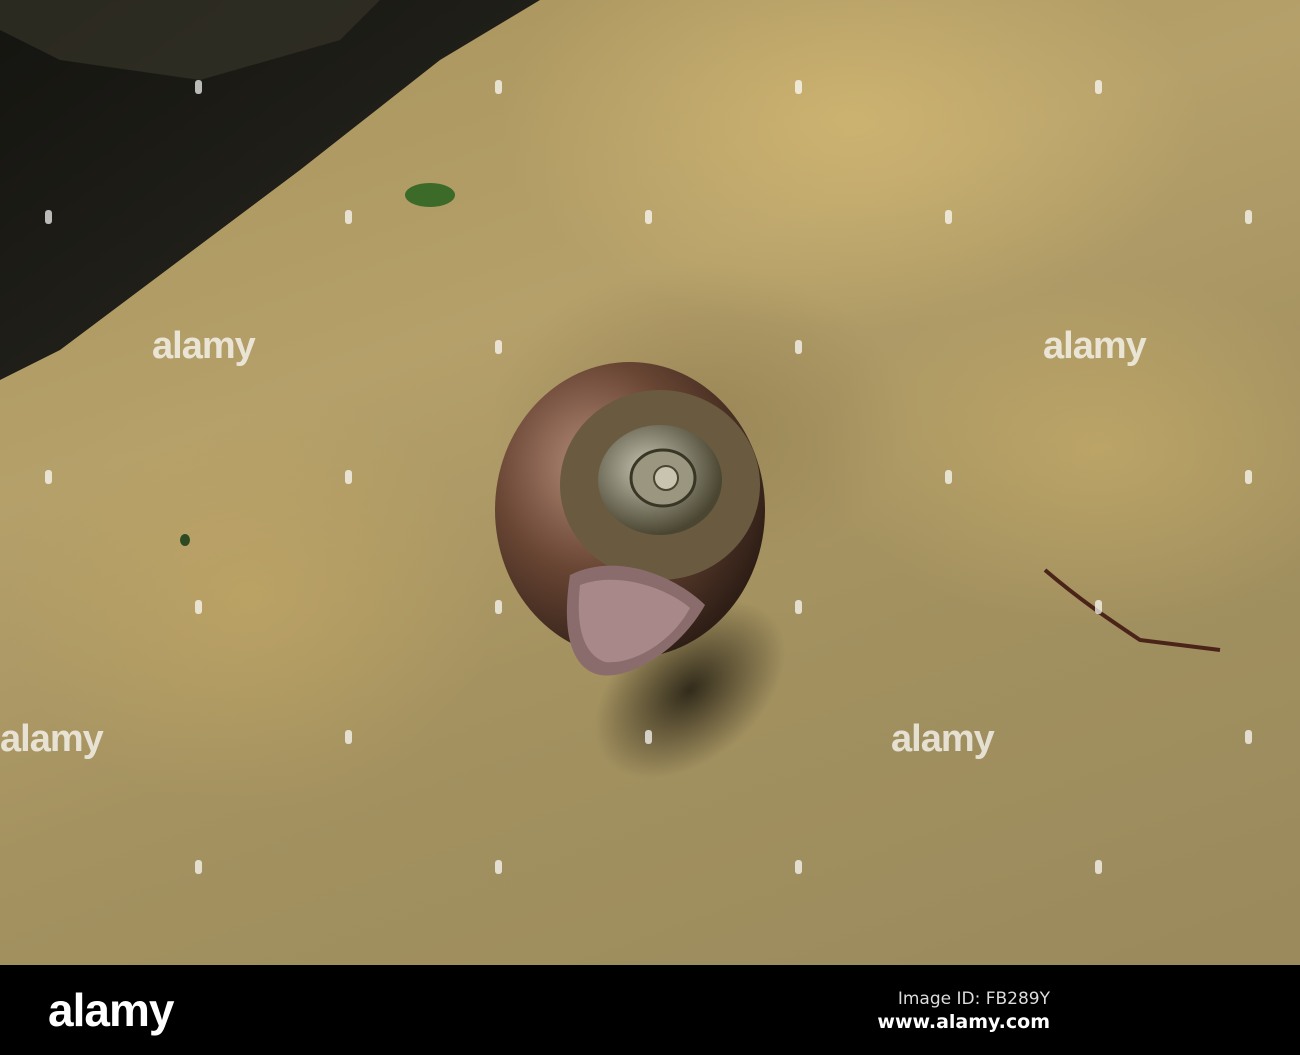 Image resolution: width=1300 pixels, height=1055 pixels. What do you see at coordinates (630, 519) in the screenshot?
I see `snail-shell` at bounding box center [630, 519].